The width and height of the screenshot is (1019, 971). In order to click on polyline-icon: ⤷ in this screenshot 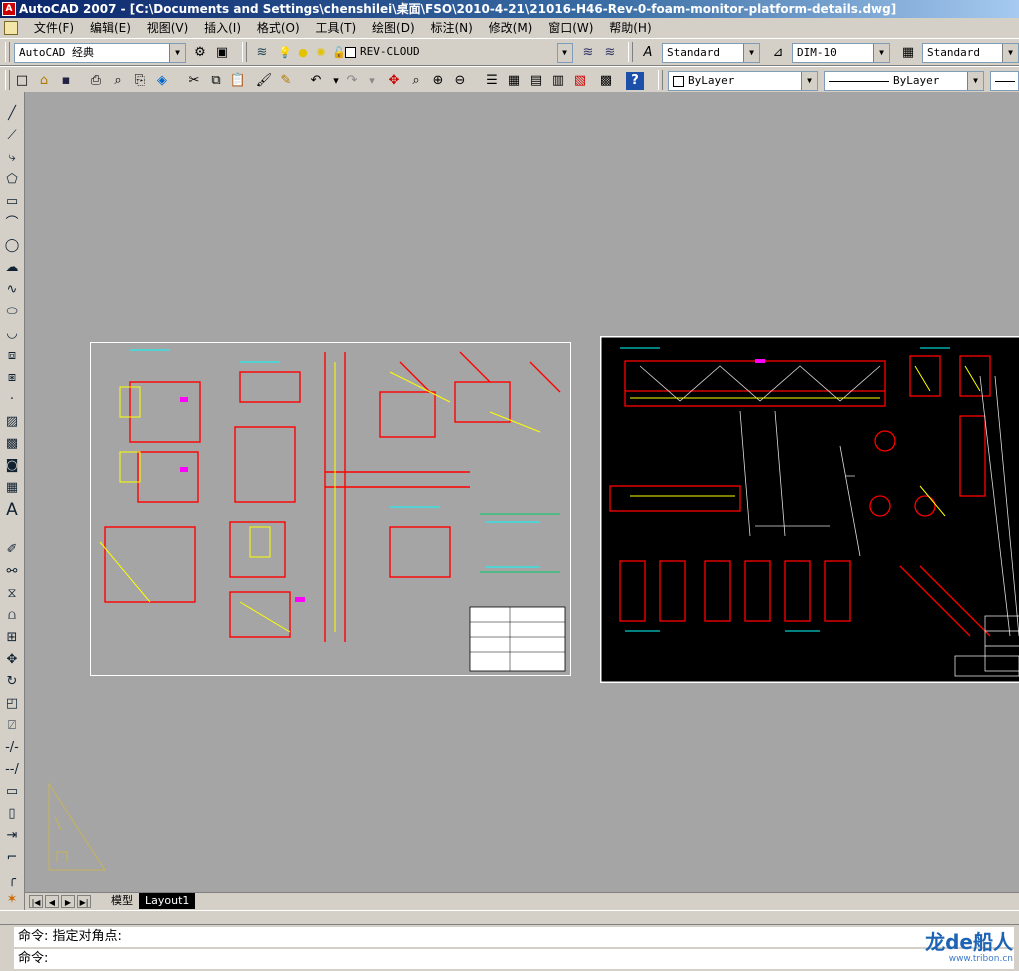, I will do `click(12, 158)`.